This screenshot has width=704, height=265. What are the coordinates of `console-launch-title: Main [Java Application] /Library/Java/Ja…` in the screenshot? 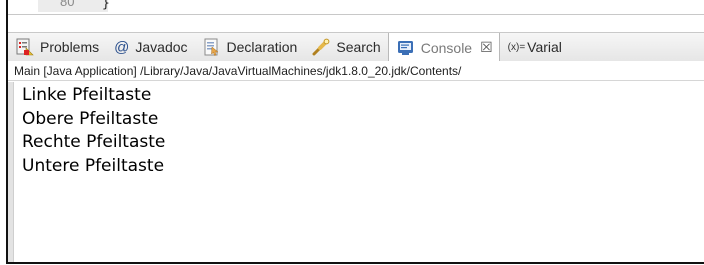 It's located at (356, 71).